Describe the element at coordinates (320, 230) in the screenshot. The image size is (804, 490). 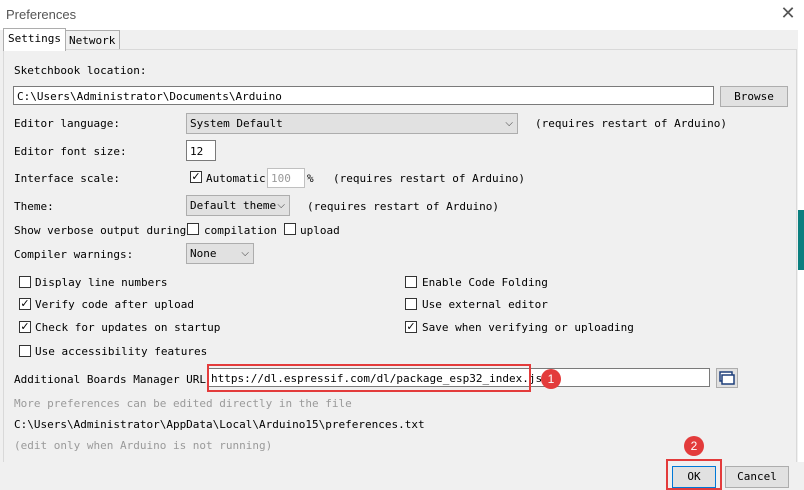
I see `upload-label: upload` at that location.